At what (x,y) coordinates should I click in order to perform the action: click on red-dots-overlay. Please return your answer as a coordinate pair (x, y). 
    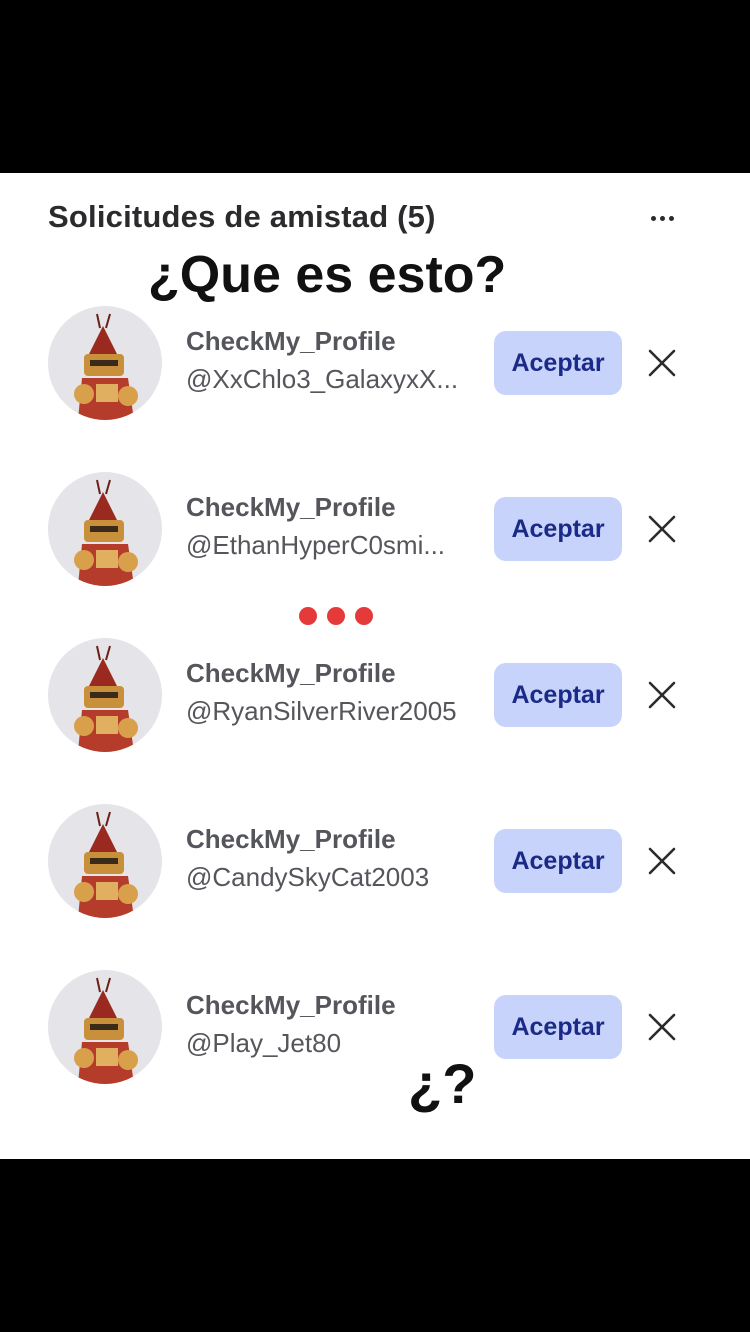
    Looking at the image, I should click on (336, 616).